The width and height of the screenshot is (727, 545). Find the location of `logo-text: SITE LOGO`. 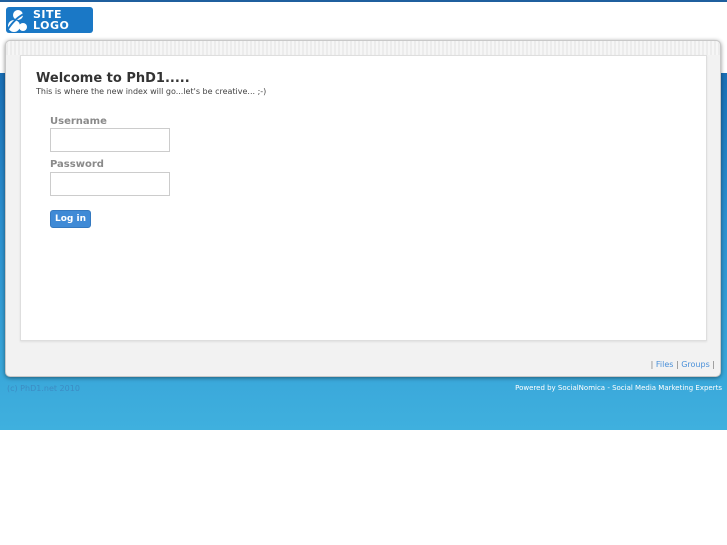

logo-text: SITE LOGO is located at coordinates (51, 20).